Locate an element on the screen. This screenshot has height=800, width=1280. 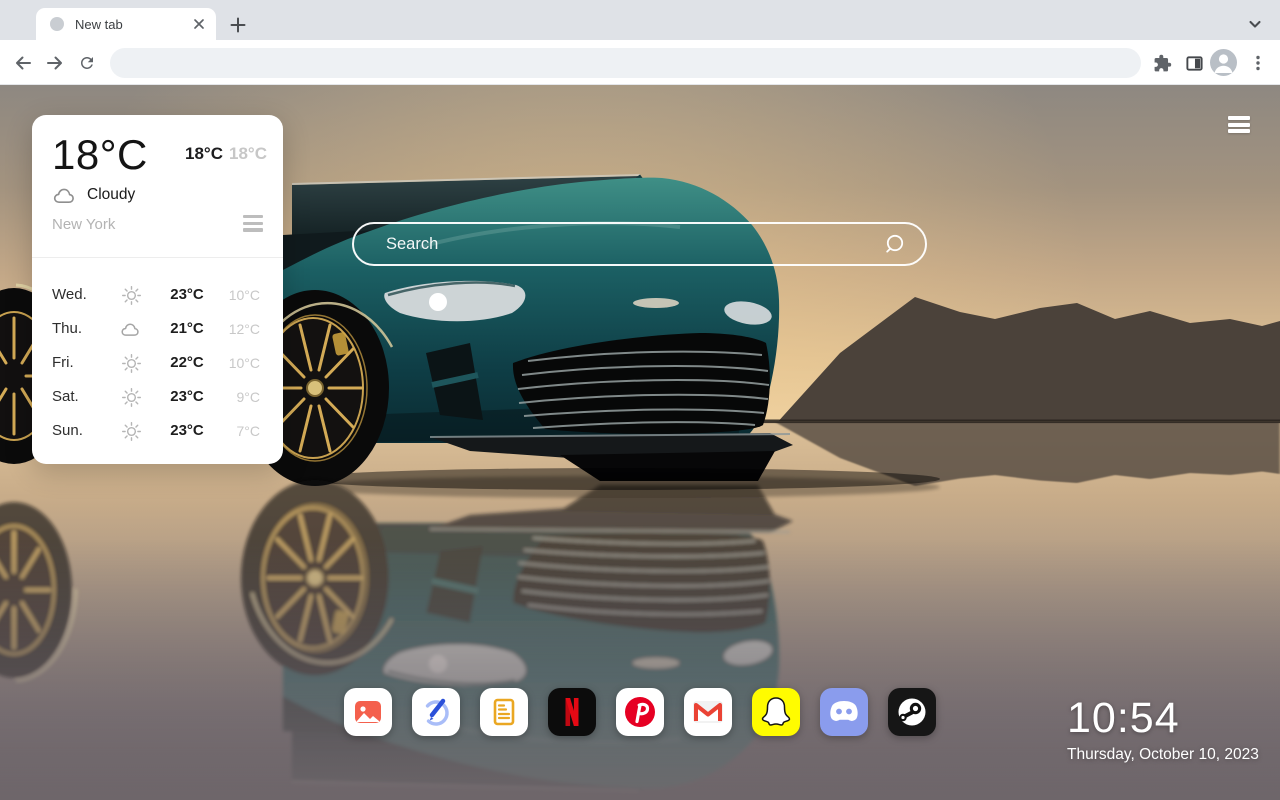
dock-icon-gmail is located at coordinates (708, 712).